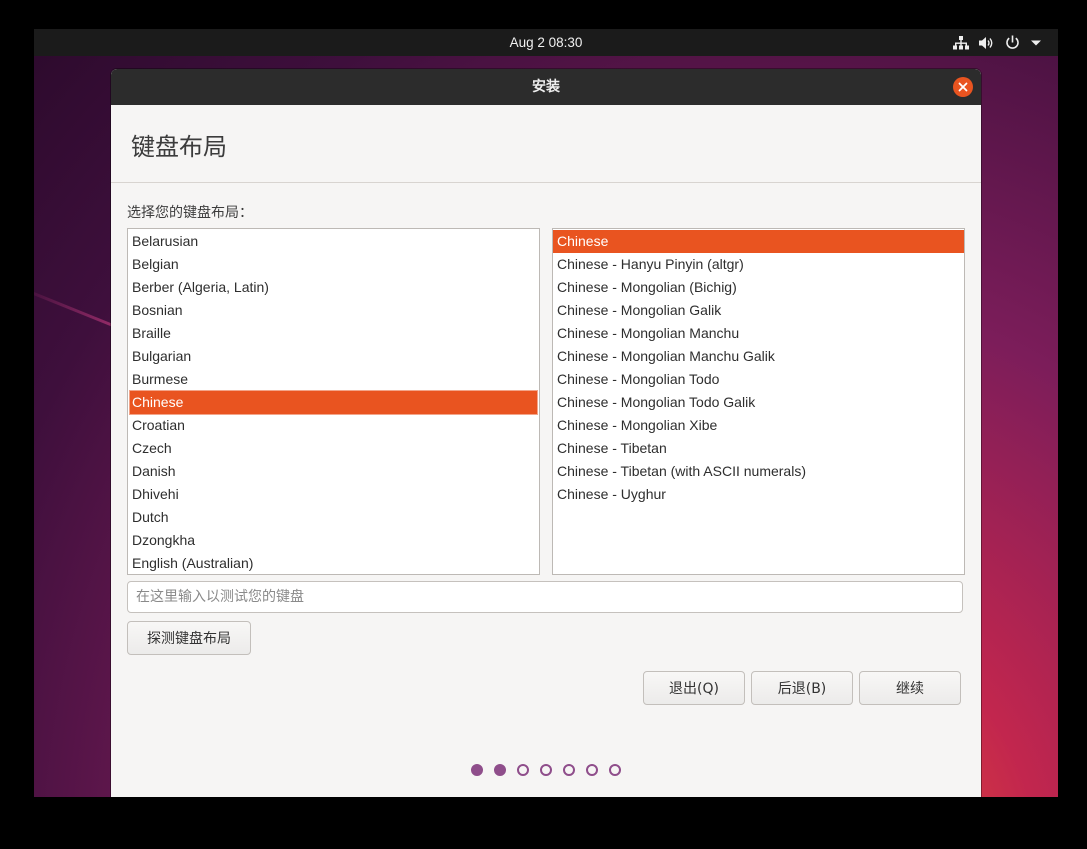 Image resolution: width=1087 pixels, height=849 pixels. Describe the element at coordinates (758, 471) in the screenshot. I see `variant-list-item: Chinese - Tibetan (with ASCII numerals)` at that location.